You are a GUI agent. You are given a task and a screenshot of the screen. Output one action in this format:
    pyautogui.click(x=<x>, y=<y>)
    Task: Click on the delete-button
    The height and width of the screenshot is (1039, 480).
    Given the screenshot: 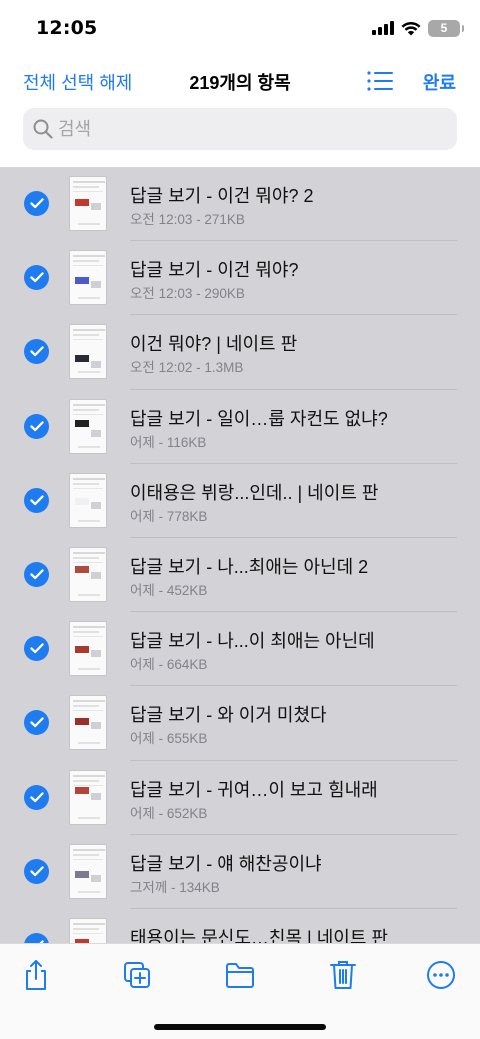 What is the action you would take?
    pyautogui.click(x=343, y=975)
    